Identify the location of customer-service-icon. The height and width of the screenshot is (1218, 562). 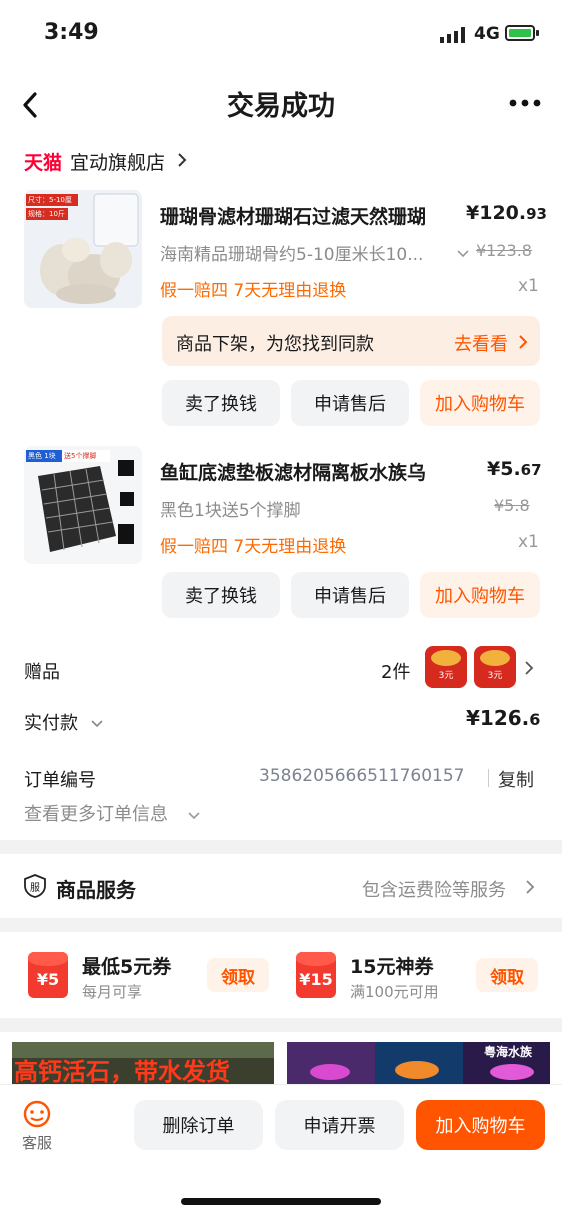
(37, 1116).